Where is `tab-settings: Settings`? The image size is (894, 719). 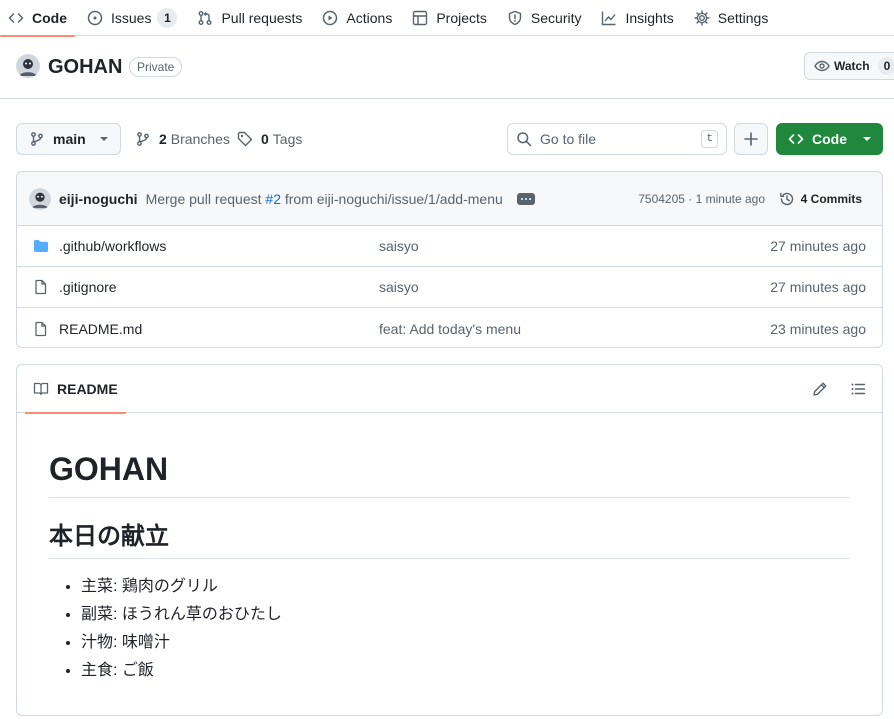 tab-settings: Settings is located at coordinates (731, 18).